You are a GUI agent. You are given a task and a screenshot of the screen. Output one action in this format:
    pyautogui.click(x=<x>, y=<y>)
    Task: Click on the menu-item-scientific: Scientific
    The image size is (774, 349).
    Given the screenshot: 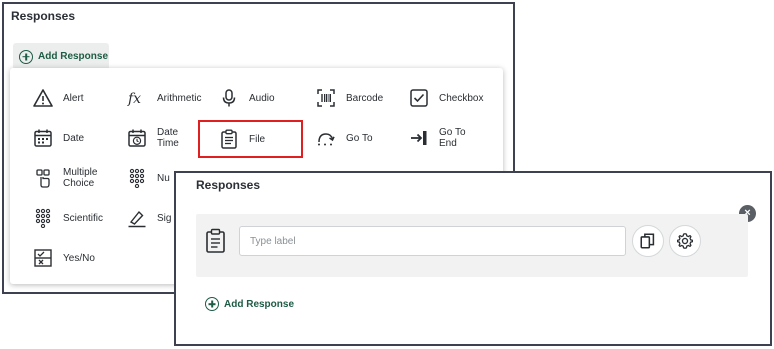 What is the action you would take?
    pyautogui.click(x=67, y=218)
    